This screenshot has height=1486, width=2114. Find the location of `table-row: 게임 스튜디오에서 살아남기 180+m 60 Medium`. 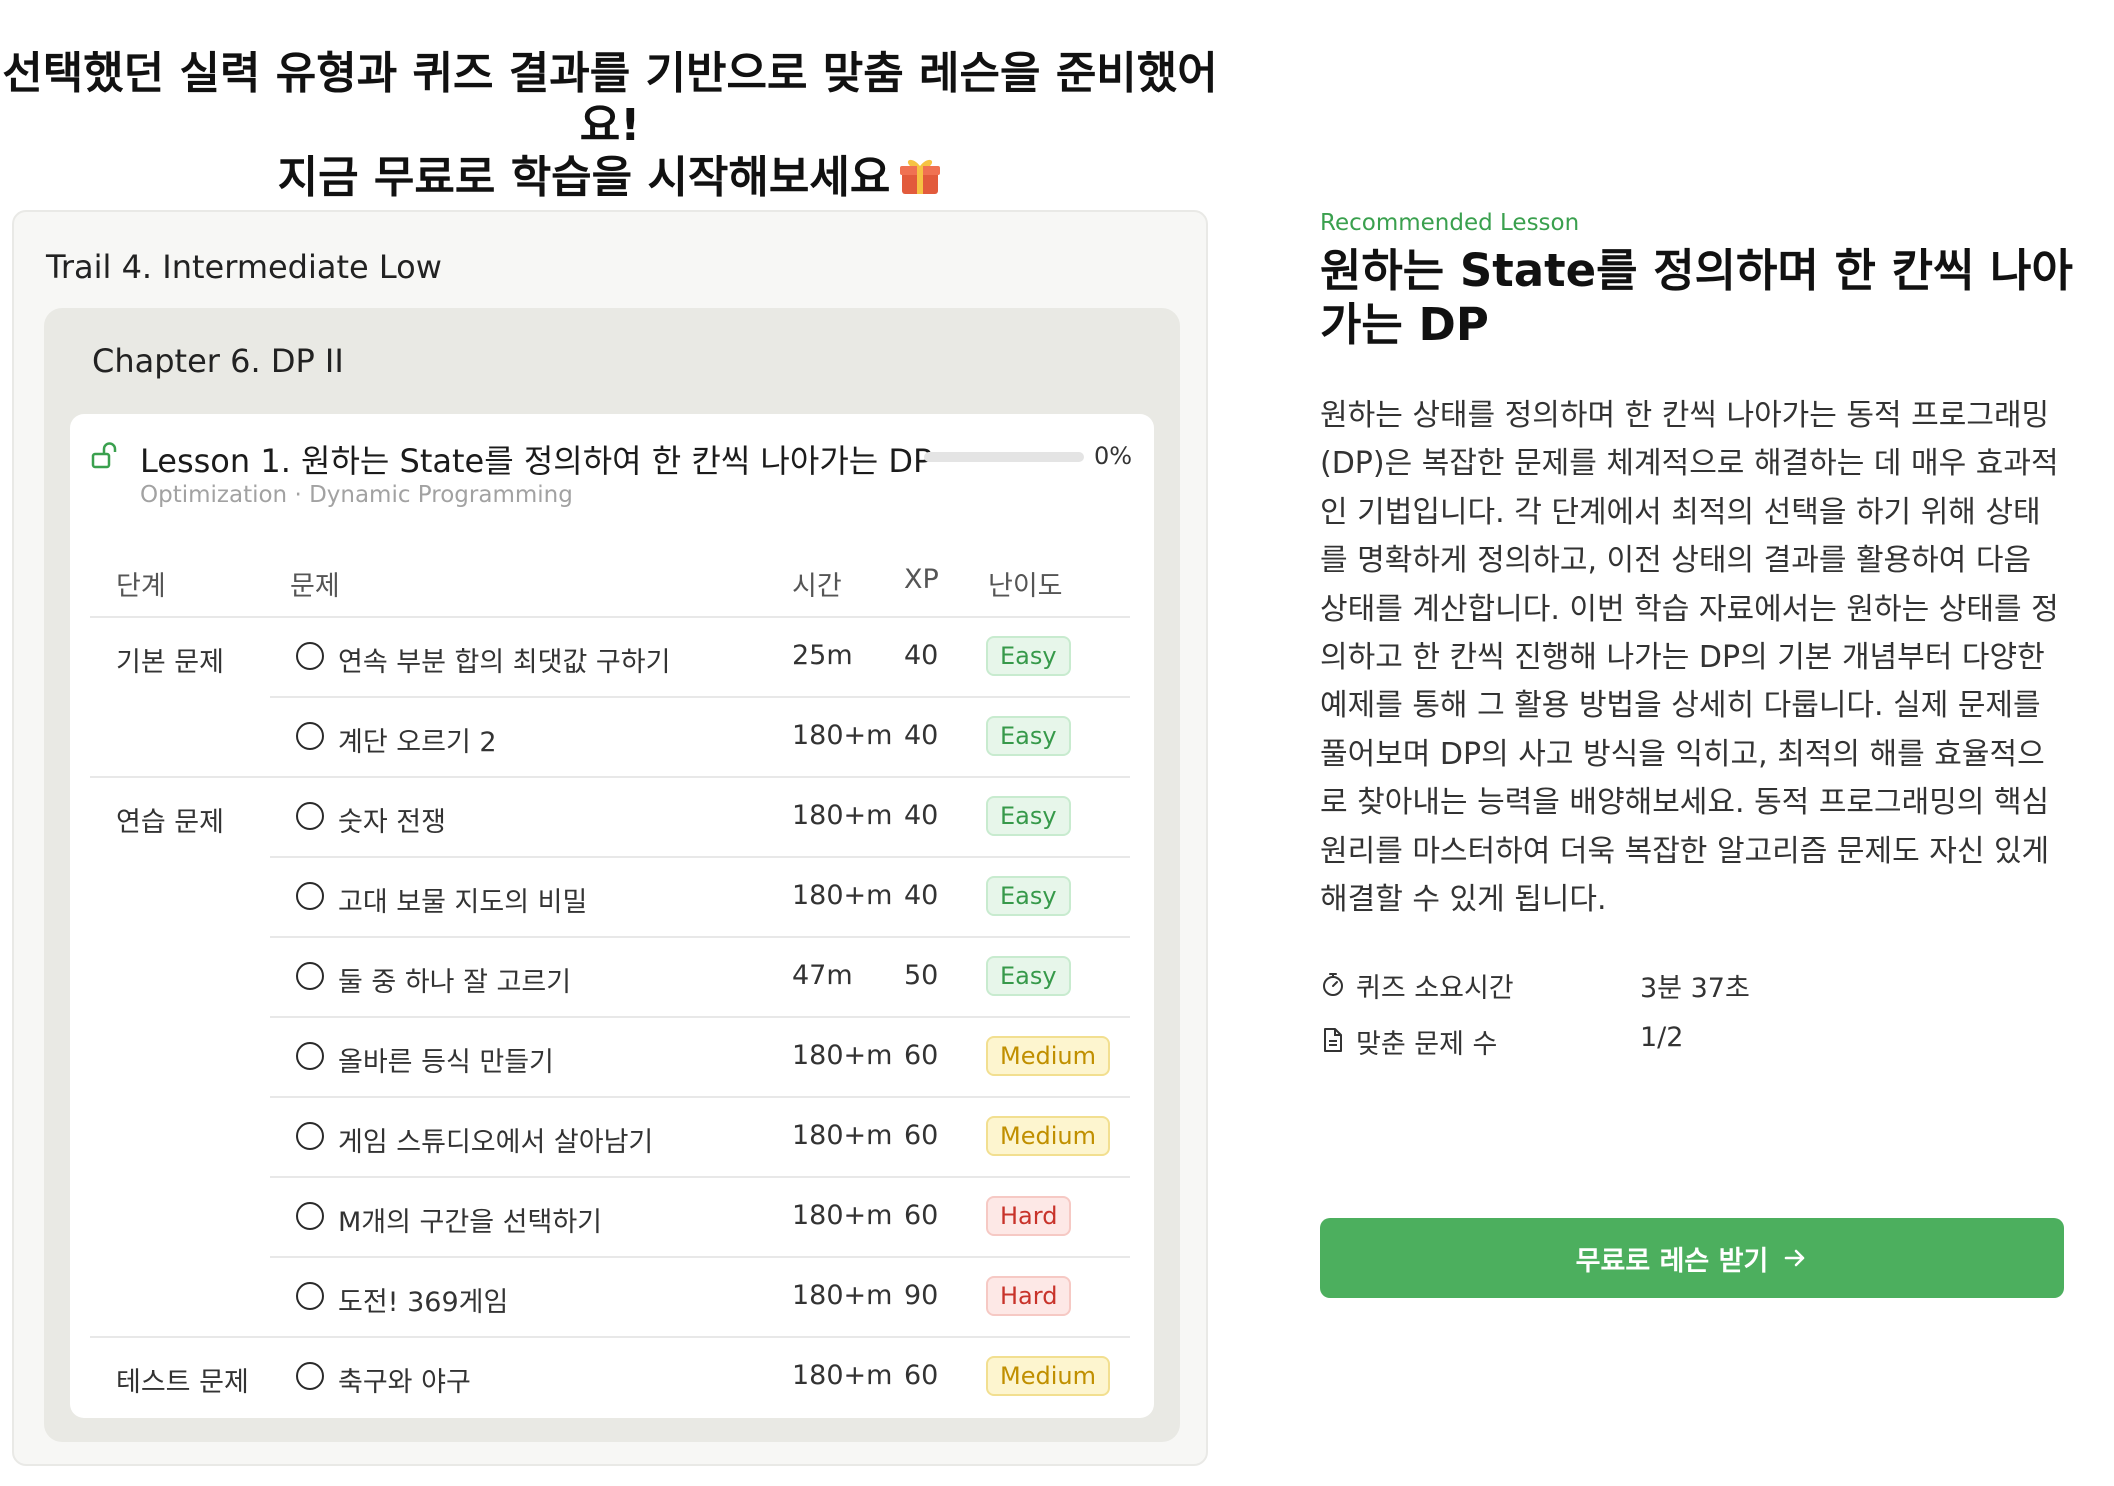

table-row: 게임 스튜디오에서 살아남기 180+m 60 Medium is located at coordinates (610, 1136).